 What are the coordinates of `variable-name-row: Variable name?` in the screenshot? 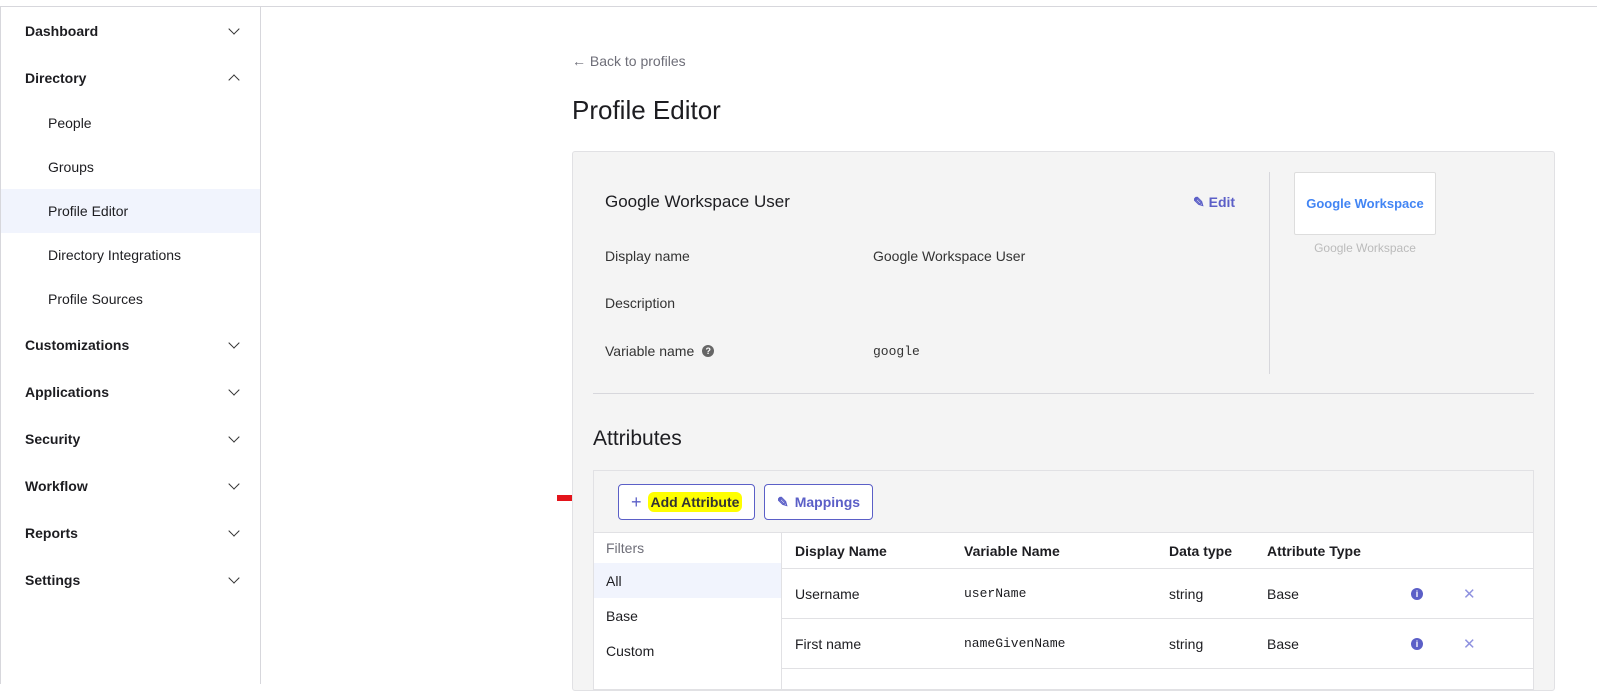 It's located at (660, 351).